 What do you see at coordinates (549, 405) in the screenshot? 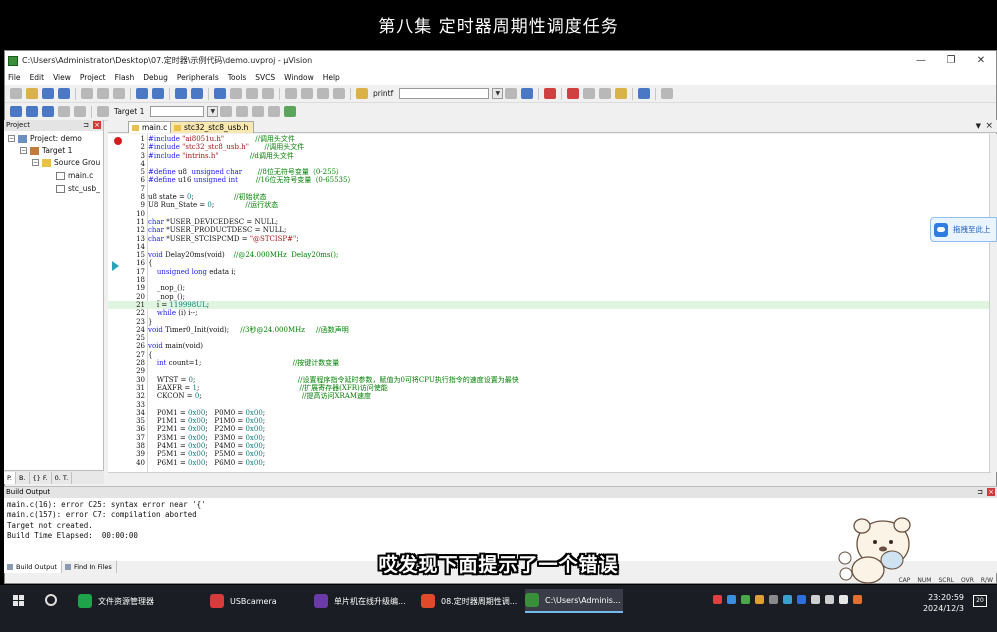
I see `code-line: 33` at bounding box center [549, 405].